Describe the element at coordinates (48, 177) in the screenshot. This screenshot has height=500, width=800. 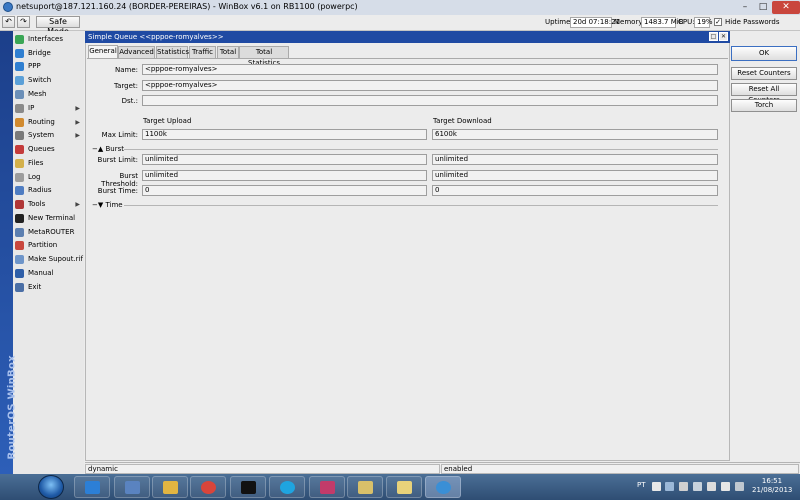
I see `sidebar-item-log: Log` at that location.